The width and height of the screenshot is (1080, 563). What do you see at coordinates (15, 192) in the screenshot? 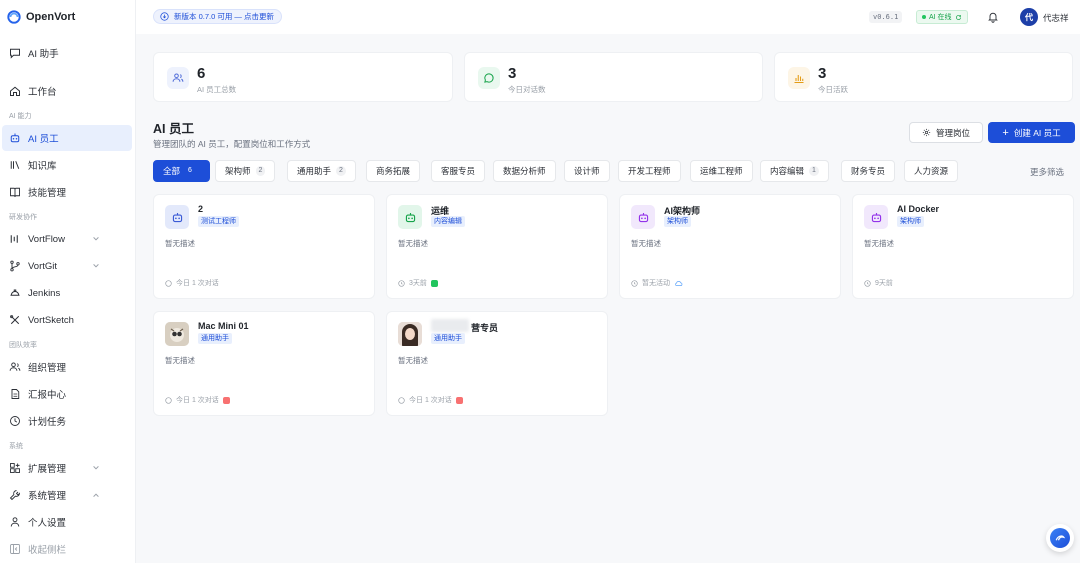
I see `book-icon` at bounding box center [15, 192].